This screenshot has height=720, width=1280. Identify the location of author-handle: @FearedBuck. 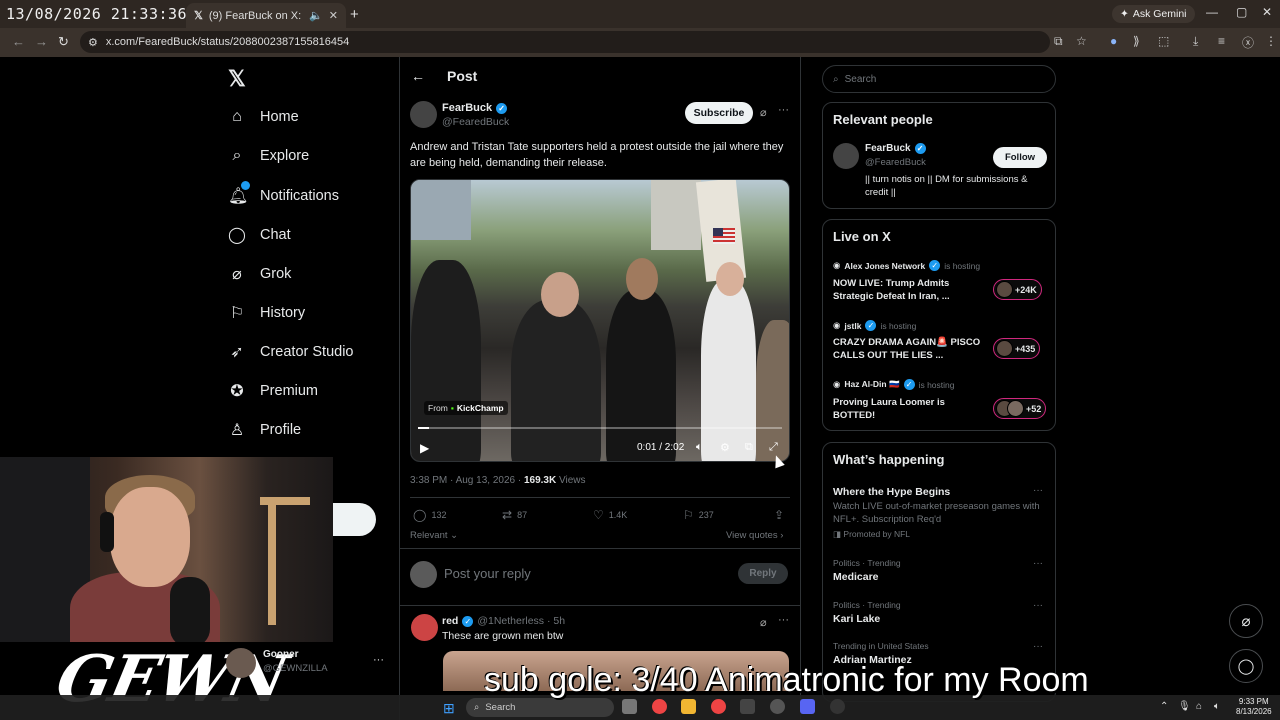
(475, 122).